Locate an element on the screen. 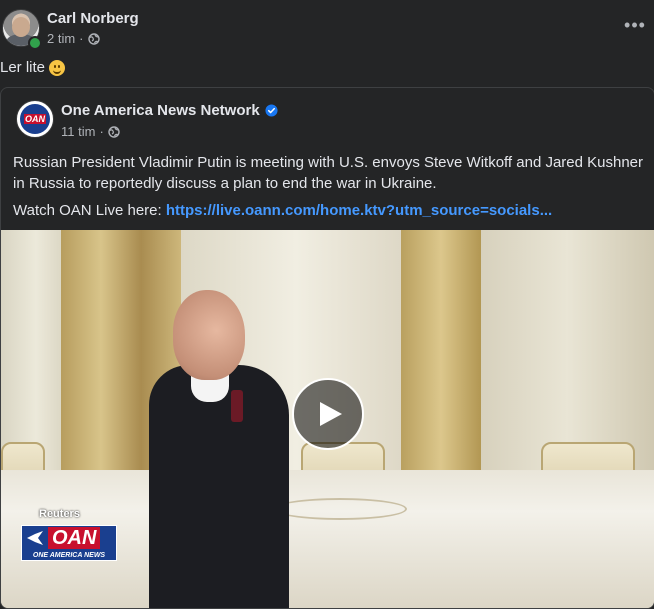 The image size is (654, 609). oan-watermark-logo: OAN ONE AMERICA NEWS is located at coordinates (69, 543).